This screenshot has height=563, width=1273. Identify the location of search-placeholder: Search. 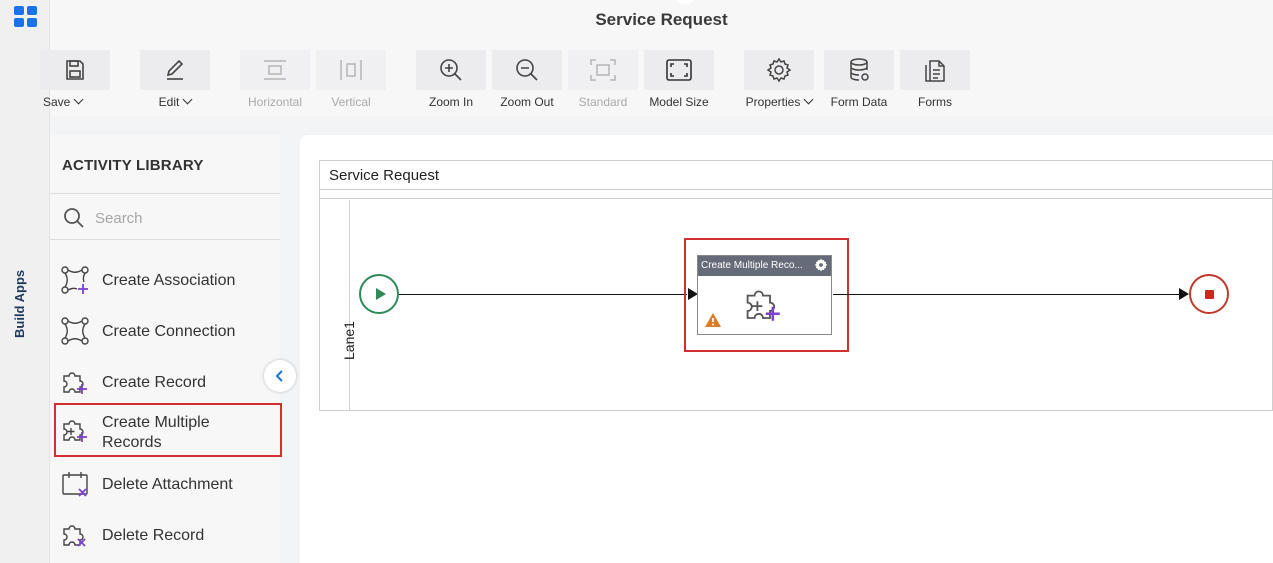
(119, 218).